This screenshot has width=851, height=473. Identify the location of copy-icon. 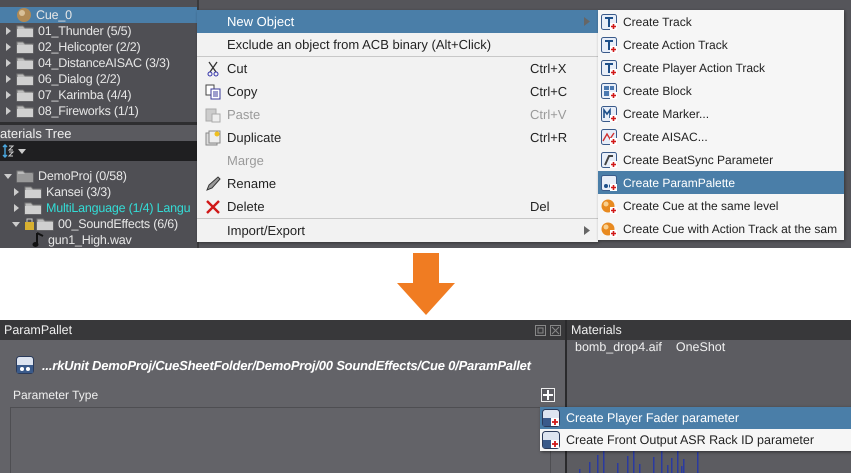
(213, 92).